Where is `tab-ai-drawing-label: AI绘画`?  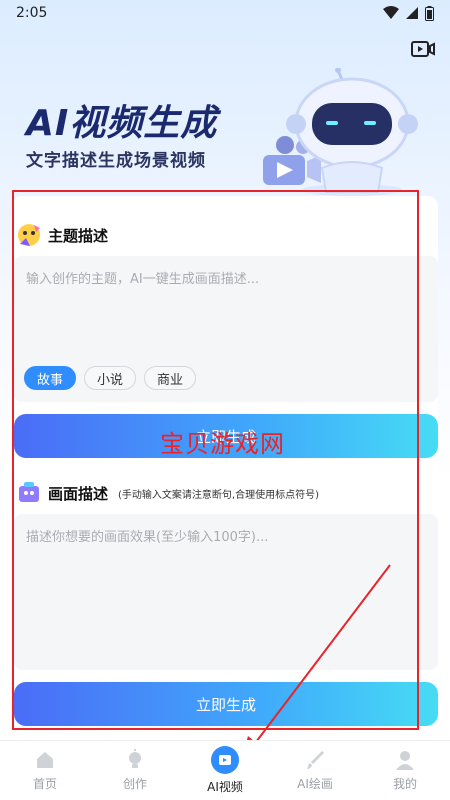
tab-ai-drawing-label: AI绘画 is located at coordinates (315, 784).